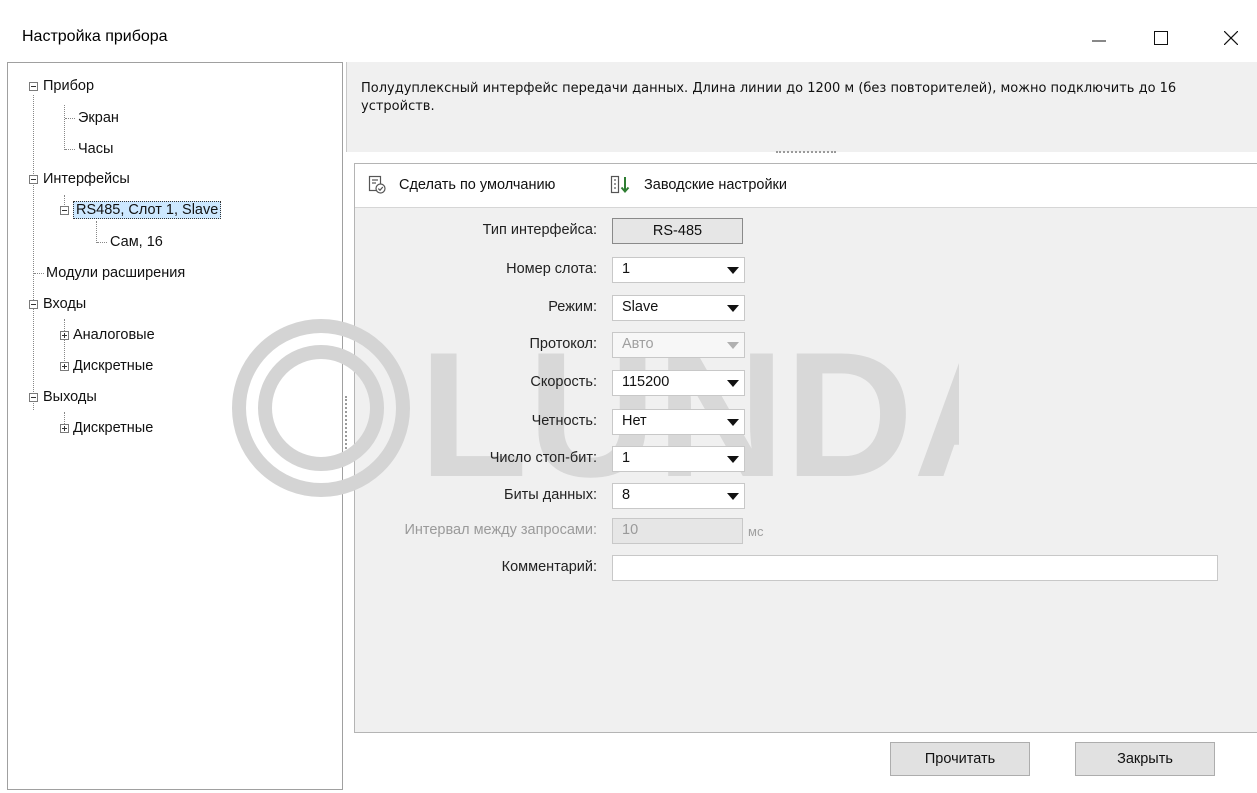  I want to click on factory-settings-label: Заводские настройки, so click(715, 185).